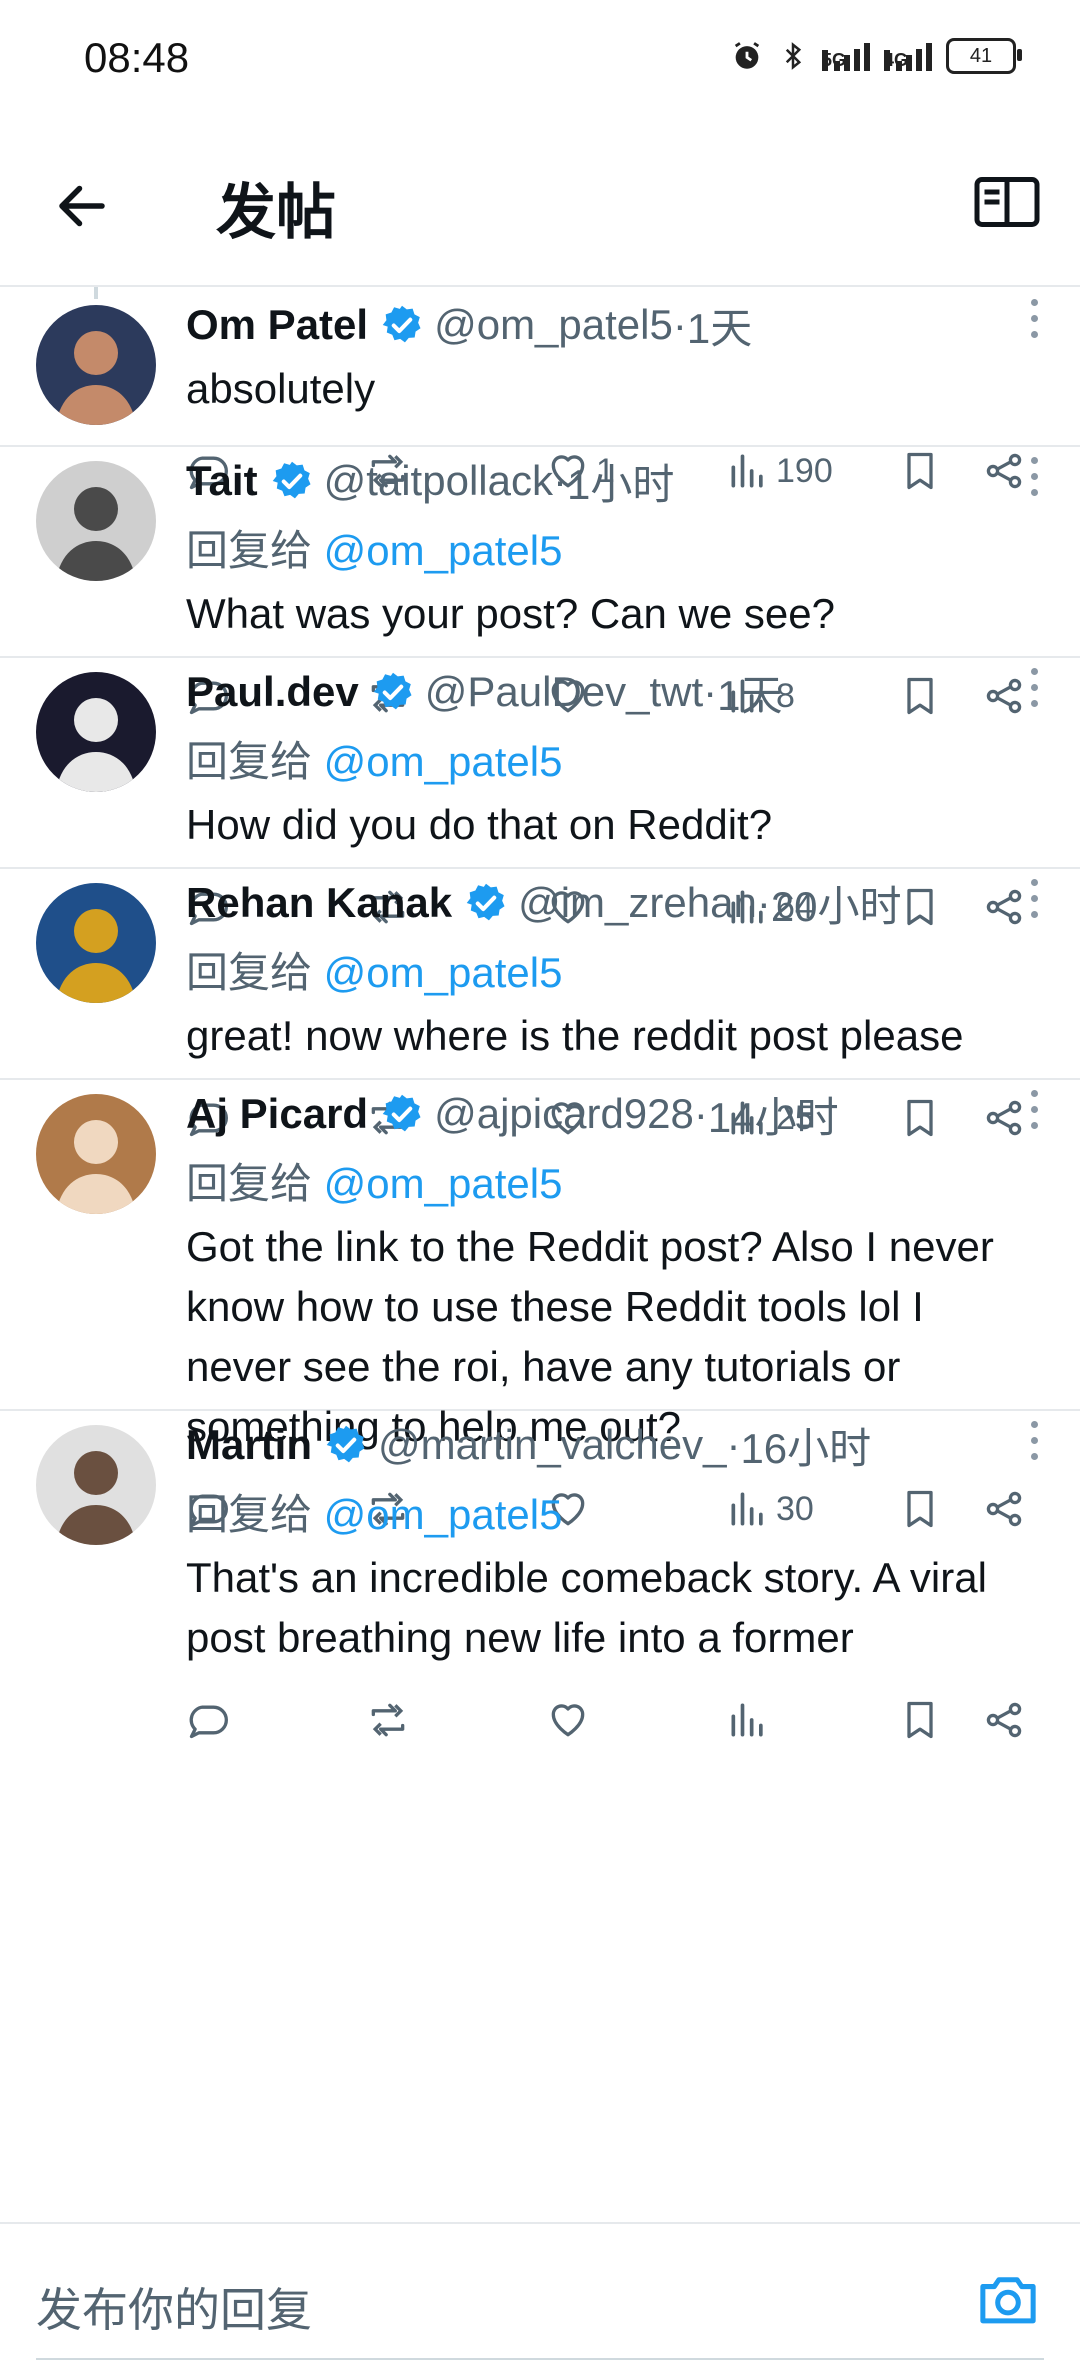 This screenshot has width=1080, height=2378. I want to click on author-name: Aj Picard, so click(277, 1114).